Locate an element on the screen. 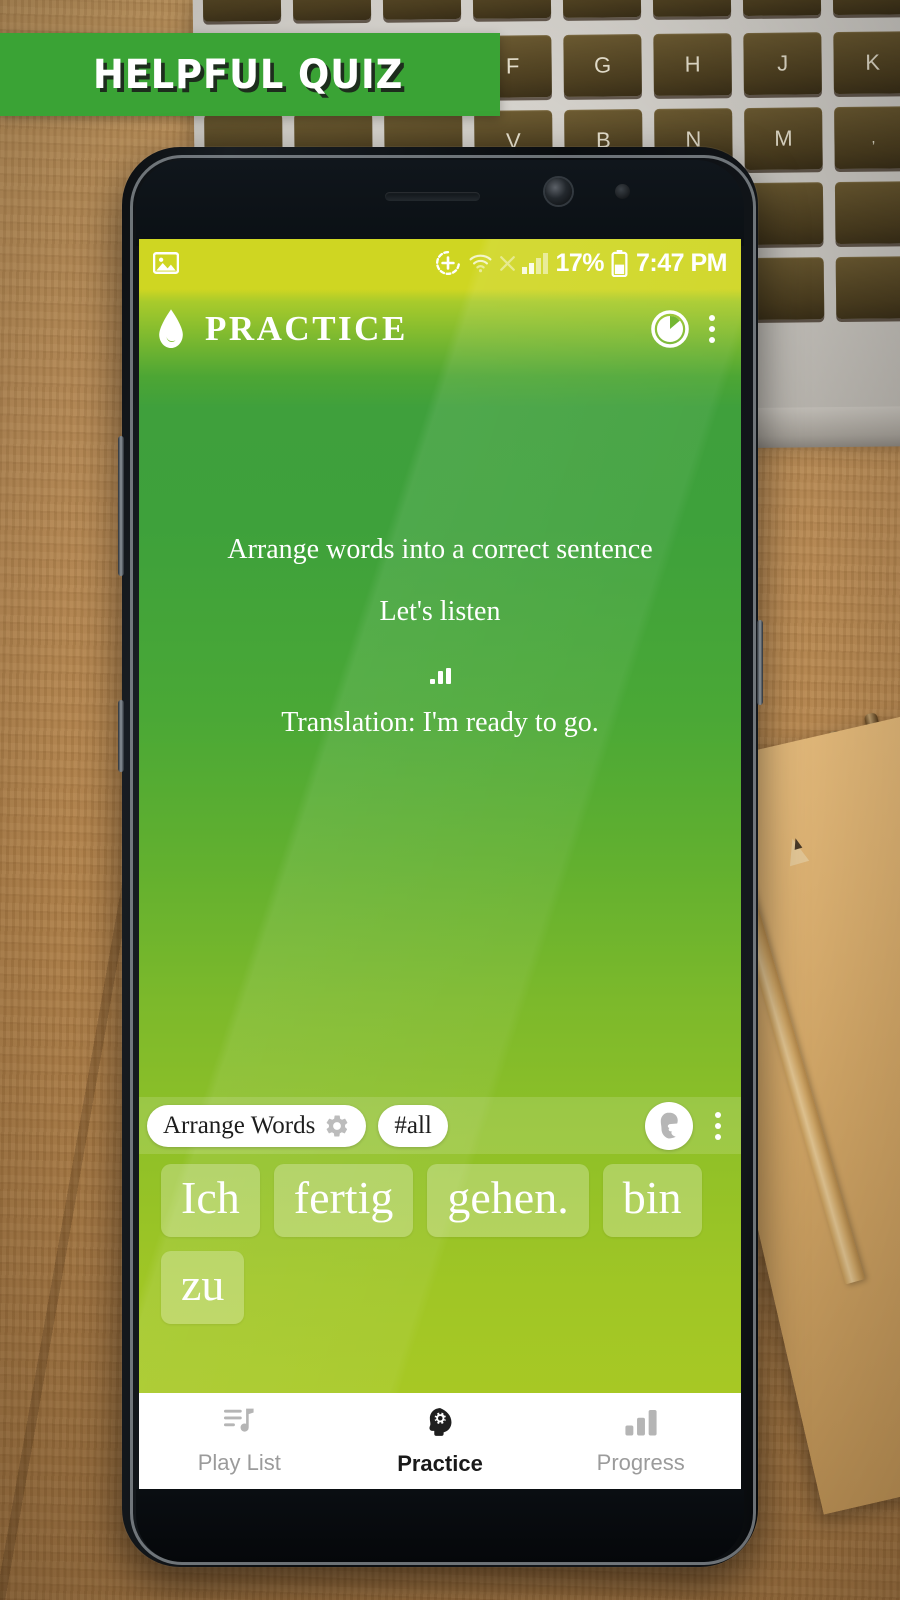 The height and width of the screenshot is (1600, 900). nav-item-practice: Practice is located at coordinates (440, 1441).